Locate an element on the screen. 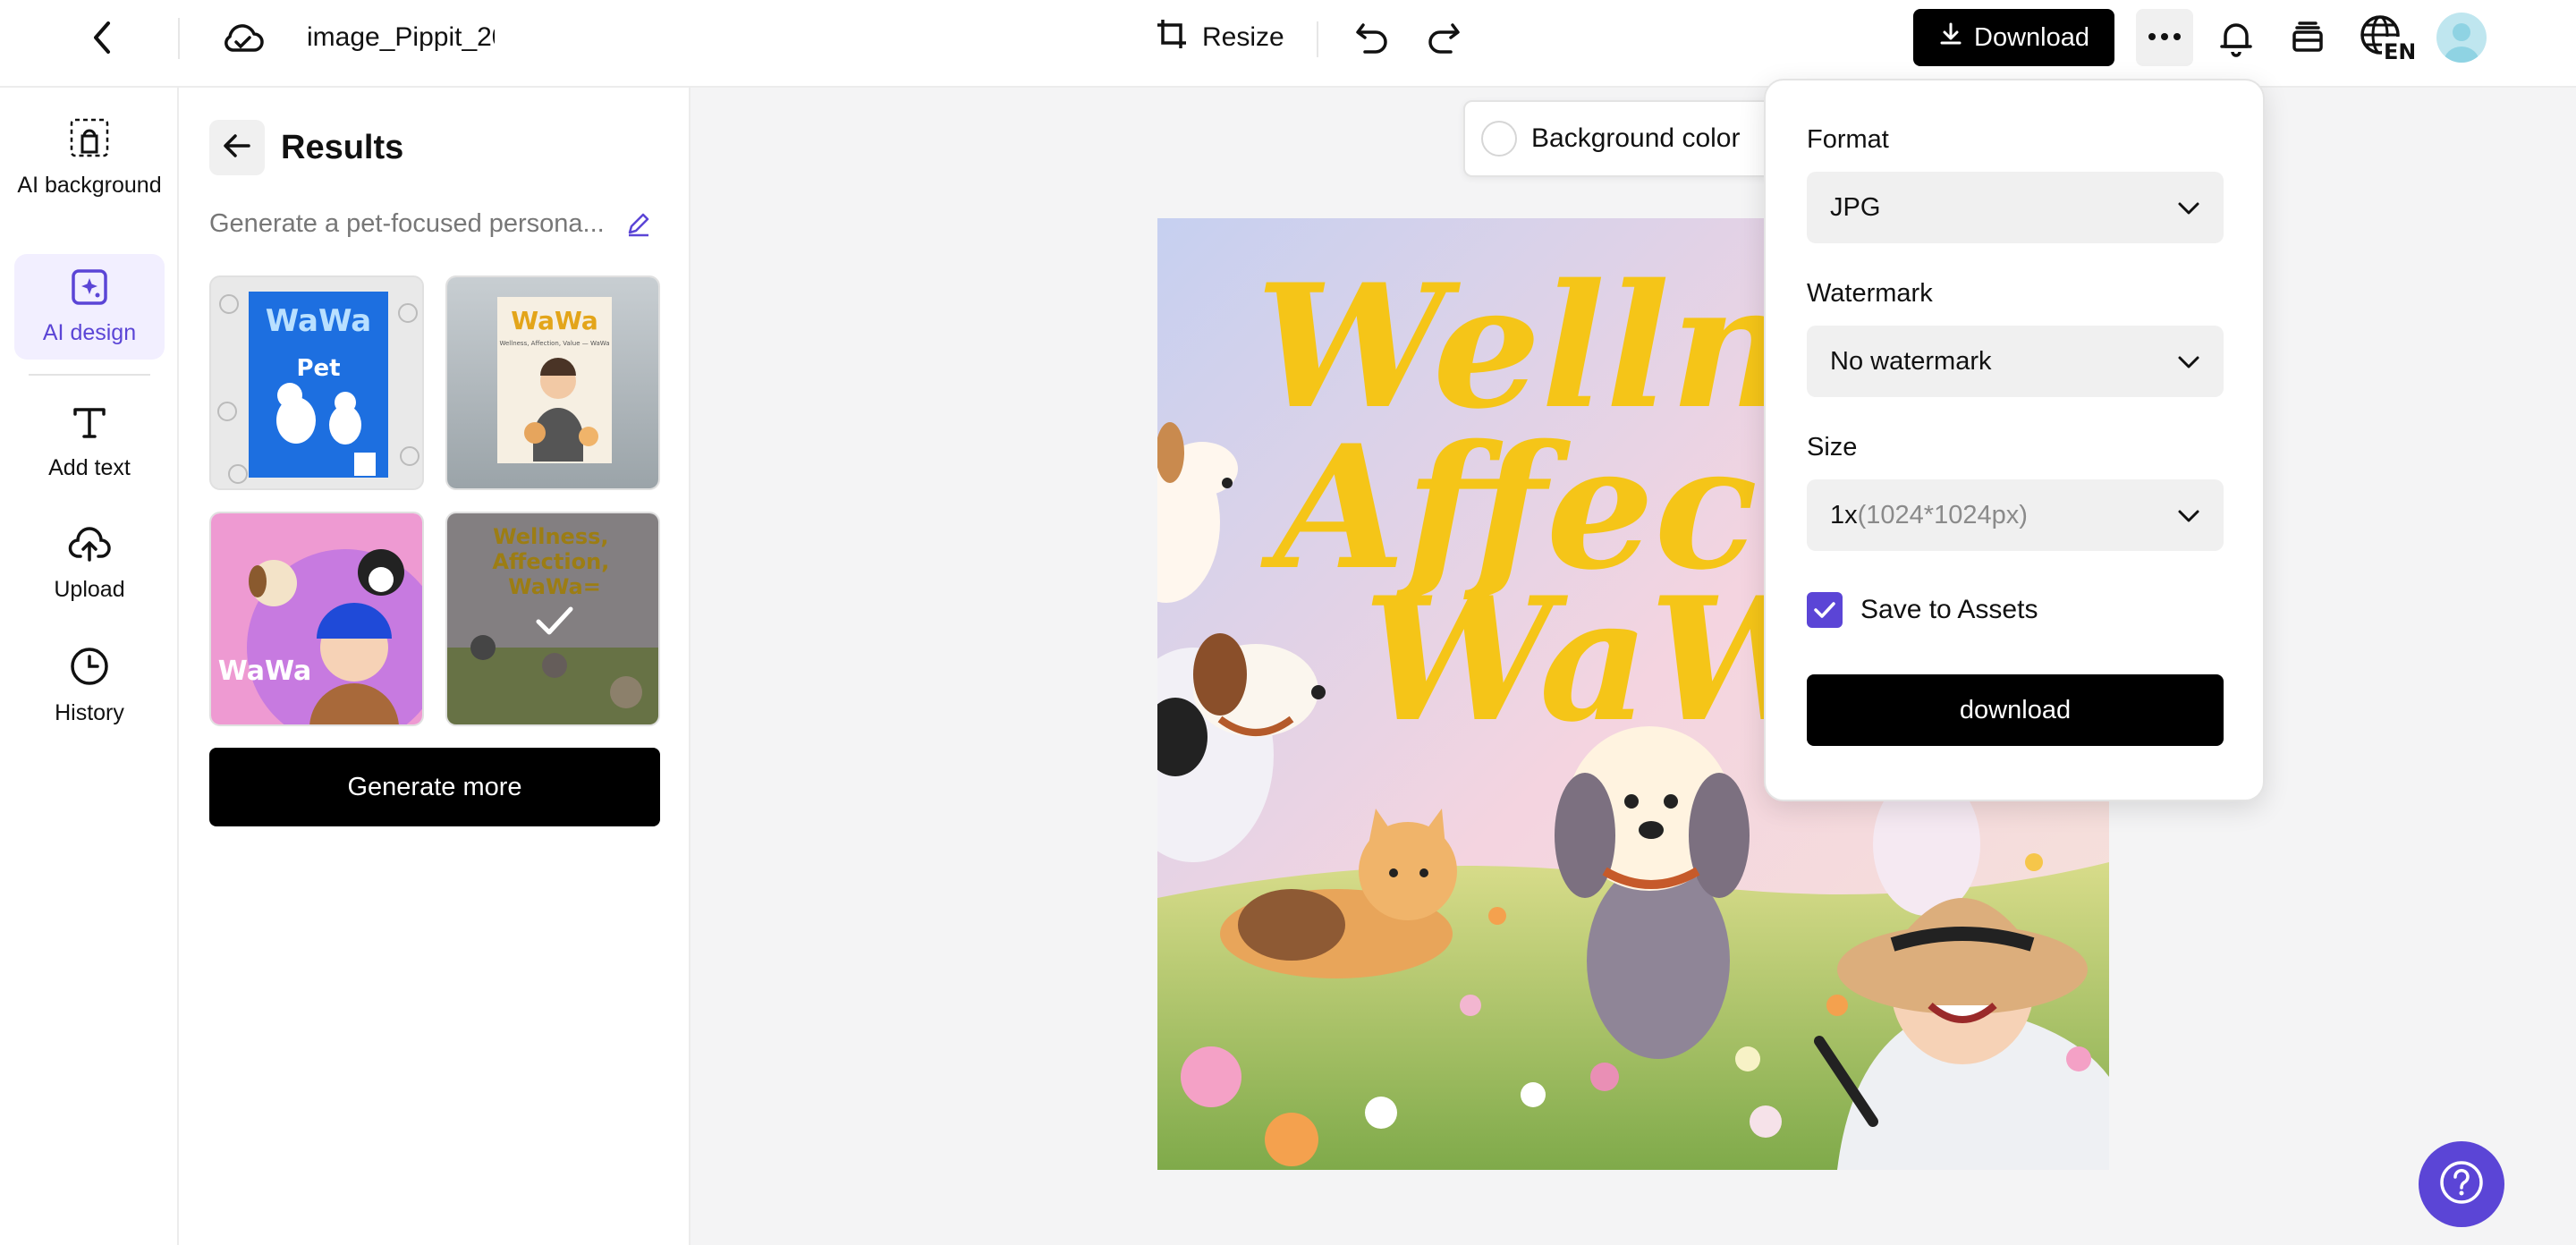  save-to-assets-checkbox is located at coordinates (1825, 610).